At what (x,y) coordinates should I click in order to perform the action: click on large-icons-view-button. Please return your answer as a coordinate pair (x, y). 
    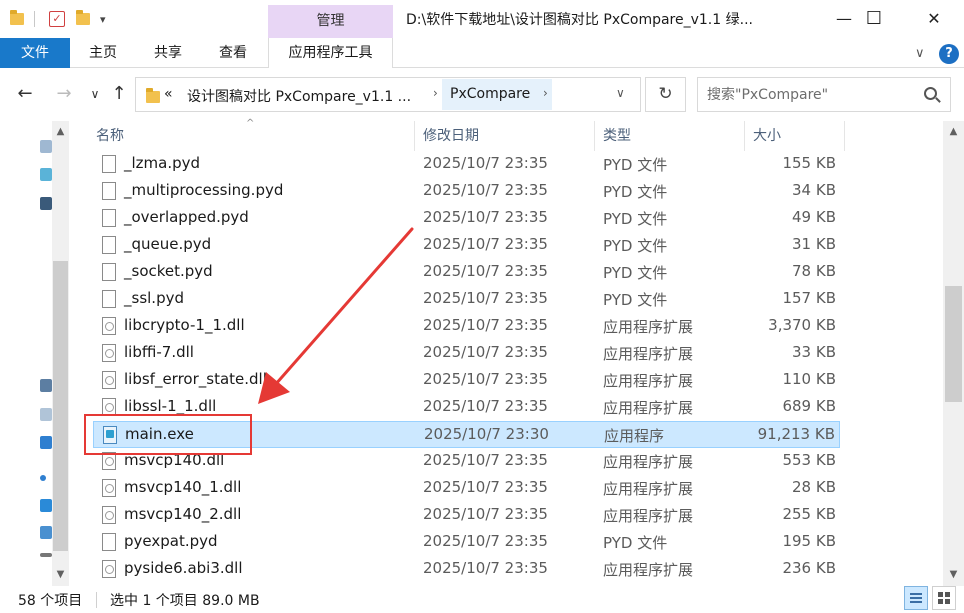
    Looking at the image, I should click on (944, 598).